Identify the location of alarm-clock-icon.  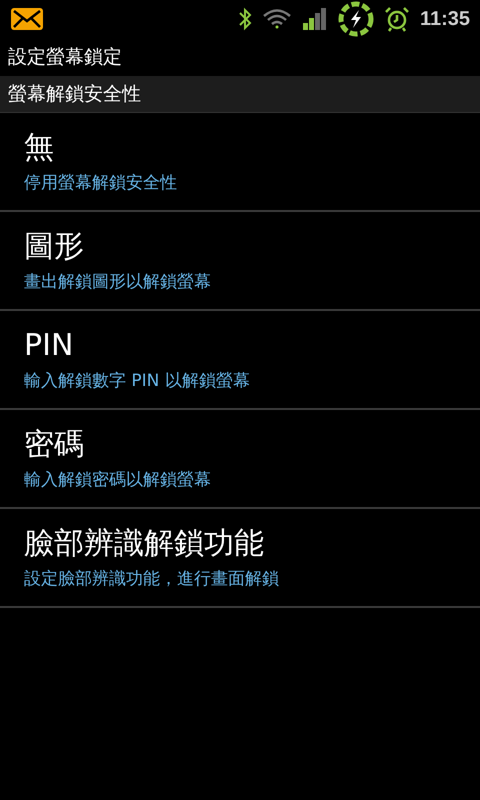
(397, 19).